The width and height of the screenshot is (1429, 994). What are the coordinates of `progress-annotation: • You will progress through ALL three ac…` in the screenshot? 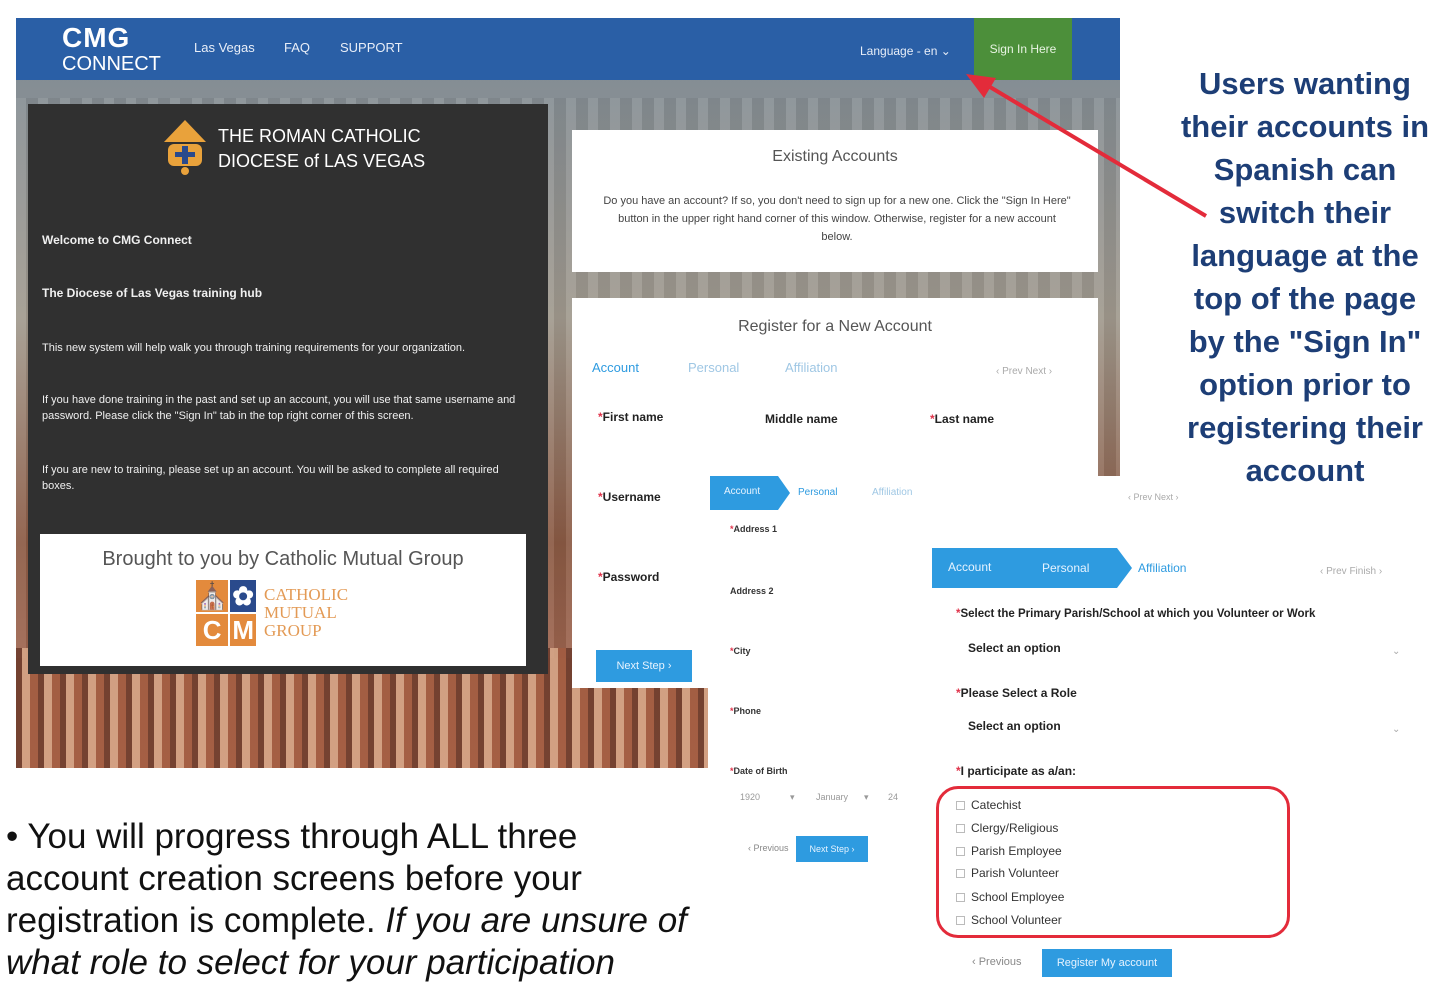 It's located at (346, 899).